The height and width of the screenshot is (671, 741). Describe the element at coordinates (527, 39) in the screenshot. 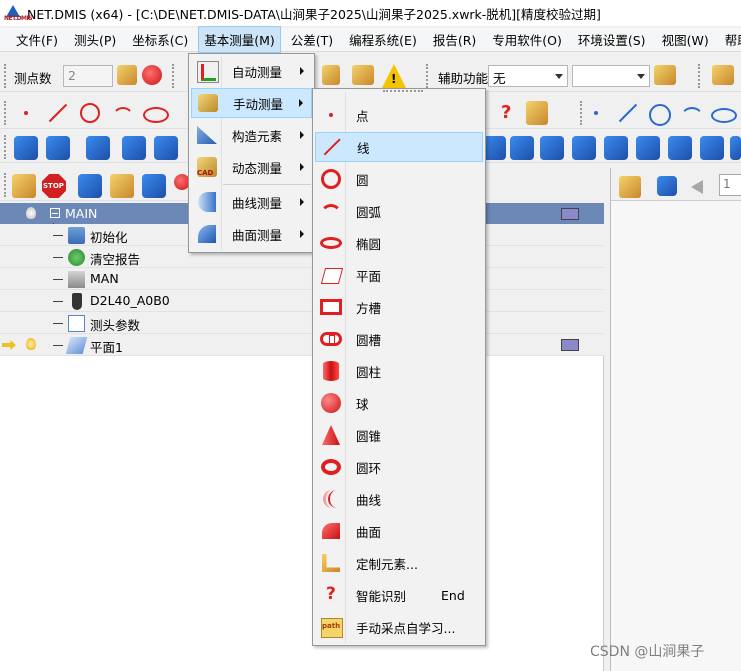

I see `menu-special-software: 专用软件(O)` at that location.